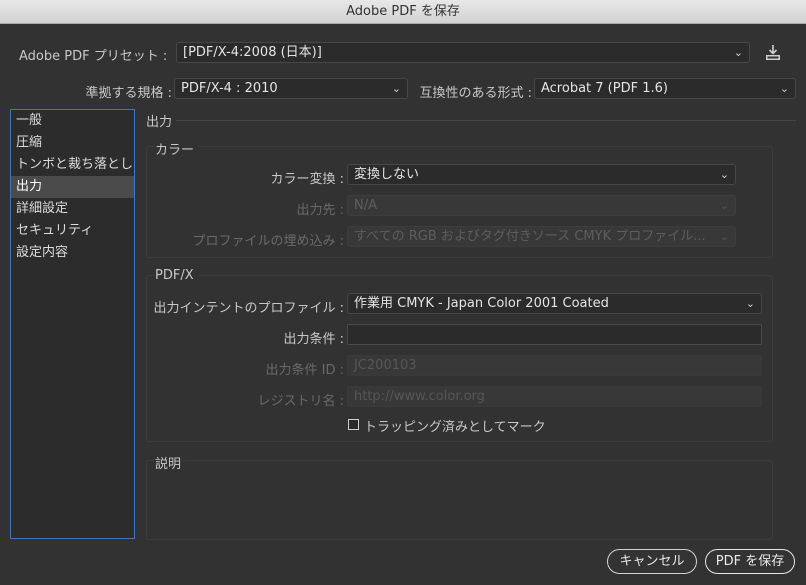  What do you see at coordinates (486, 120) in the screenshot?
I see `section-divider` at bounding box center [486, 120].